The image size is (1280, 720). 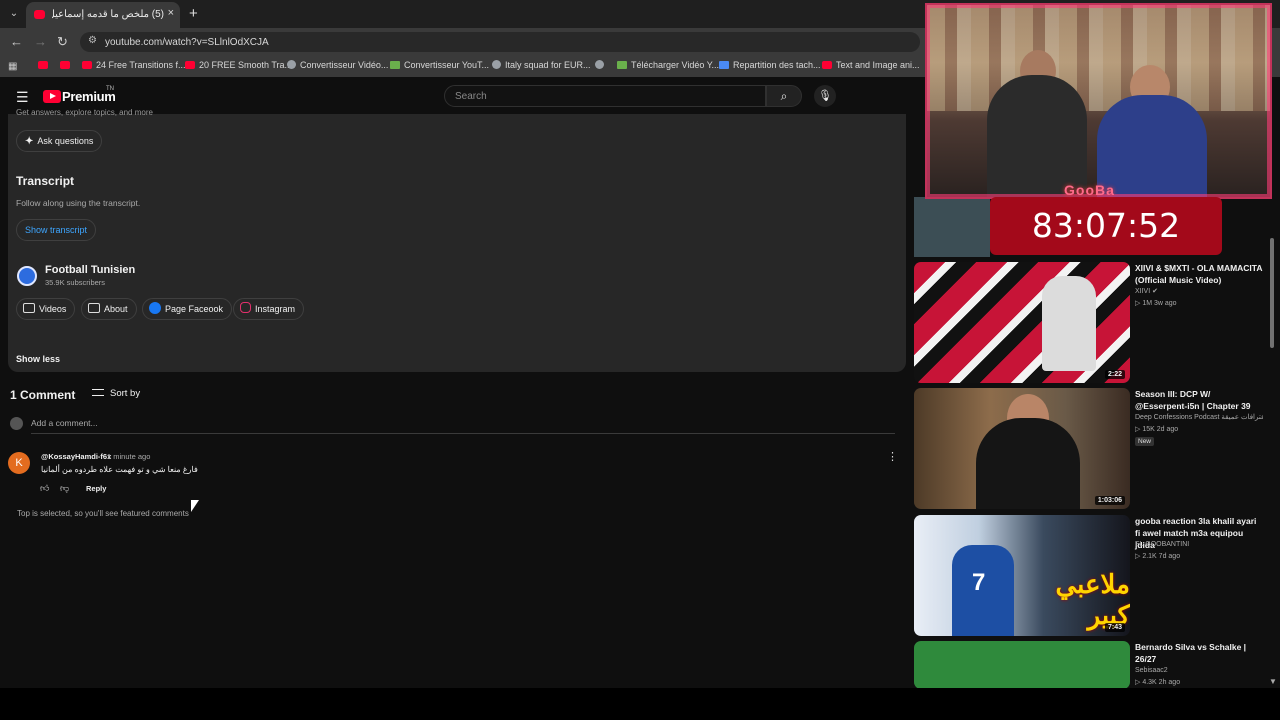 I want to click on voice-search-button: 🎙, so click(x=825, y=96).